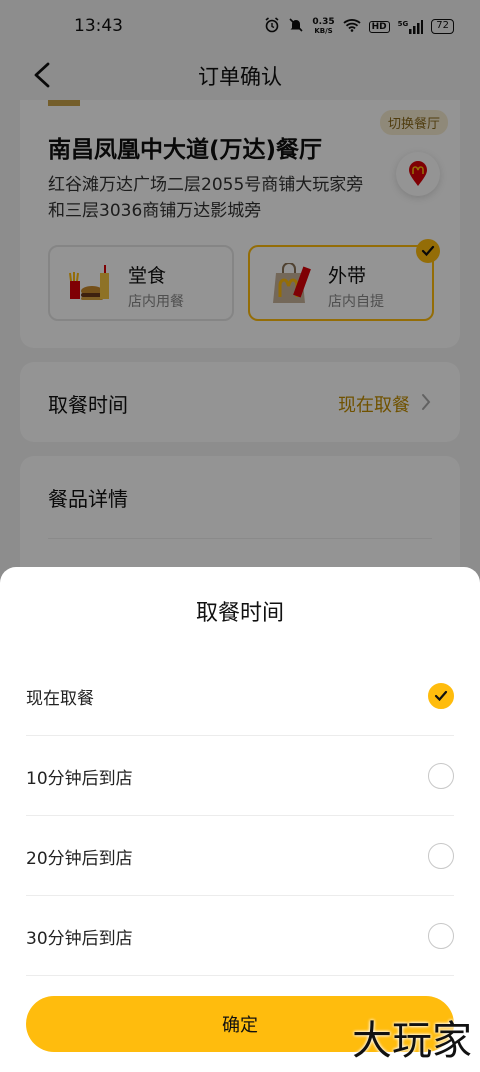 Image resolution: width=480 pixels, height=1072 pixels. I want to click on pickup-option-10min: 10分钟后到店, so click(240, 776).